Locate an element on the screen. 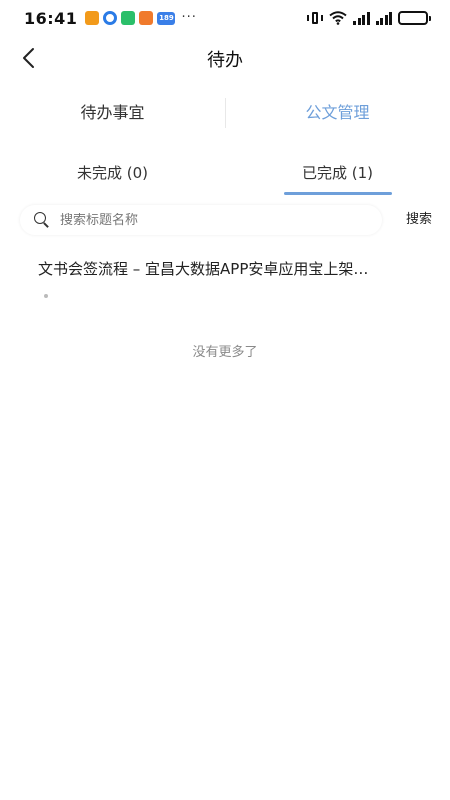 The height and width of the screenshot is (800, 450). app-notification-icon is located at coordinates (92, 18).